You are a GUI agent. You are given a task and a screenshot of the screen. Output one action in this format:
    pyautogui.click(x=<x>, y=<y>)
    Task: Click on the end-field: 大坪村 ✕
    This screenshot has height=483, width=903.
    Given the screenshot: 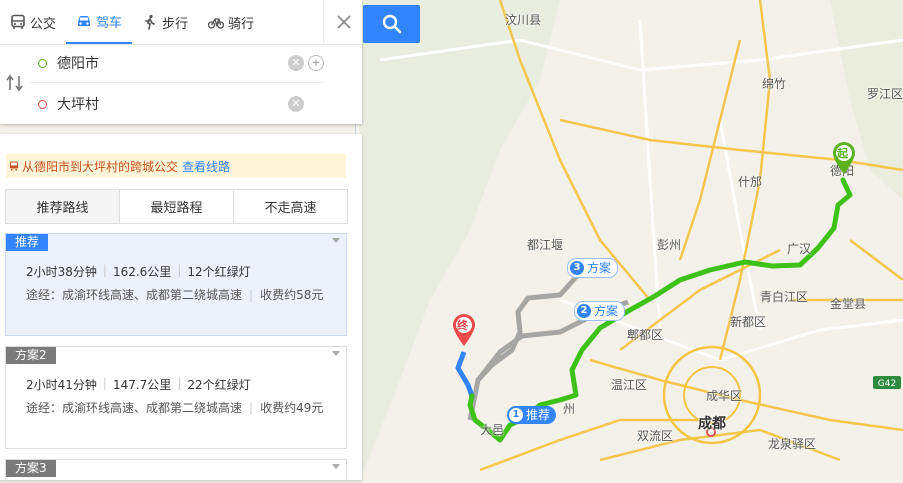 What is the action you would take?
    pyautogui.click(x=177, y=104)
    